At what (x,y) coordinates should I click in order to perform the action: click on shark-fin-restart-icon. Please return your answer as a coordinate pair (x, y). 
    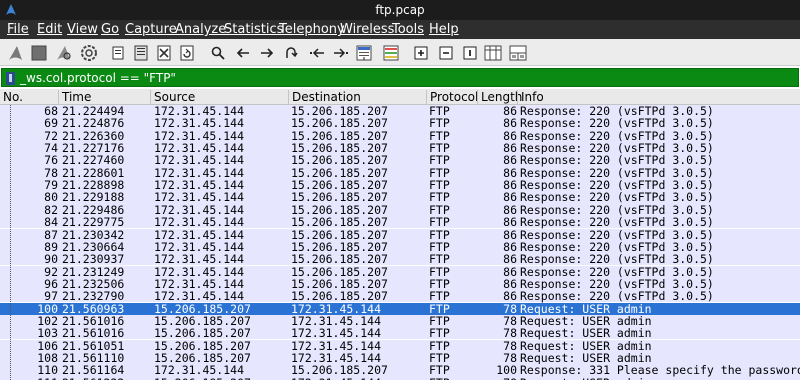
    Looking at the image, I should click on (63, 52).